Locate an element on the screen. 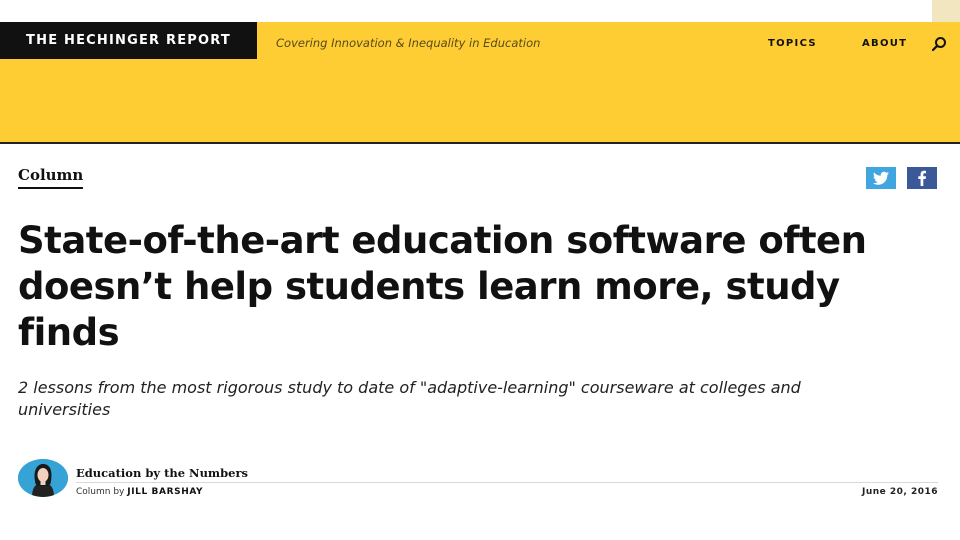 This screenshot has height=540, width=960. facebook-share-button is located at coordinates (922, 178).